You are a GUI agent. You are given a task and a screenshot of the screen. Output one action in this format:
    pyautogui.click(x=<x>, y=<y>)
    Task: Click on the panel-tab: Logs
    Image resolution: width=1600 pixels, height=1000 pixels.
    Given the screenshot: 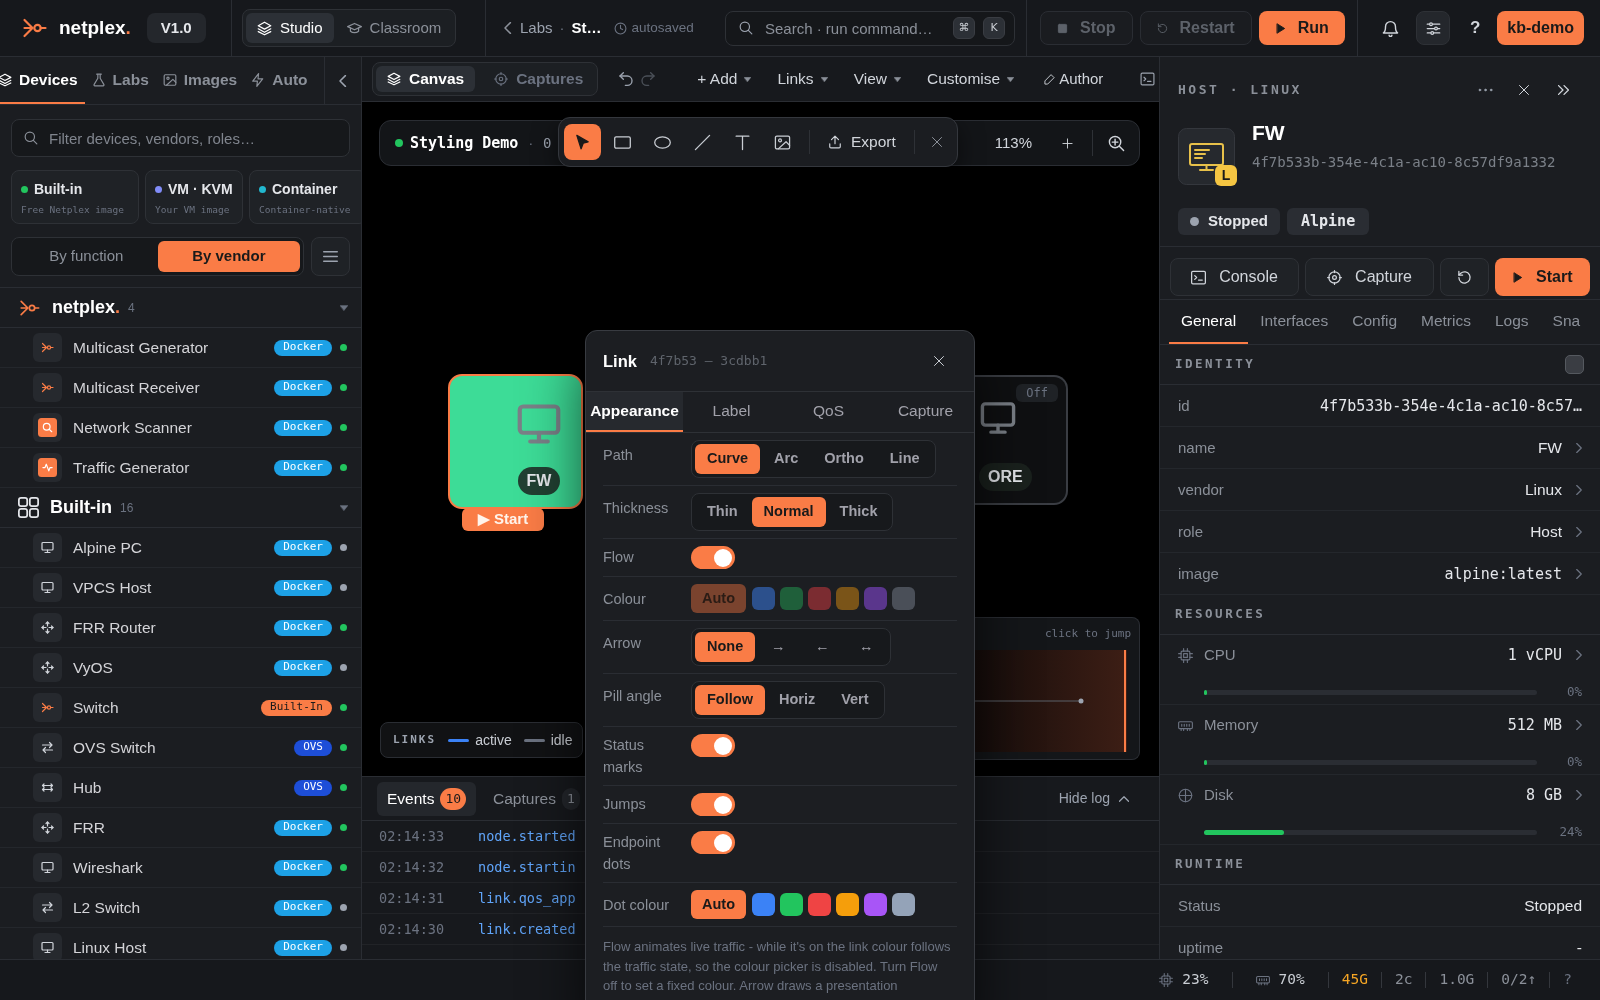 What is the action you would take?
    pyautogui.click(x=1512, y=322)
    